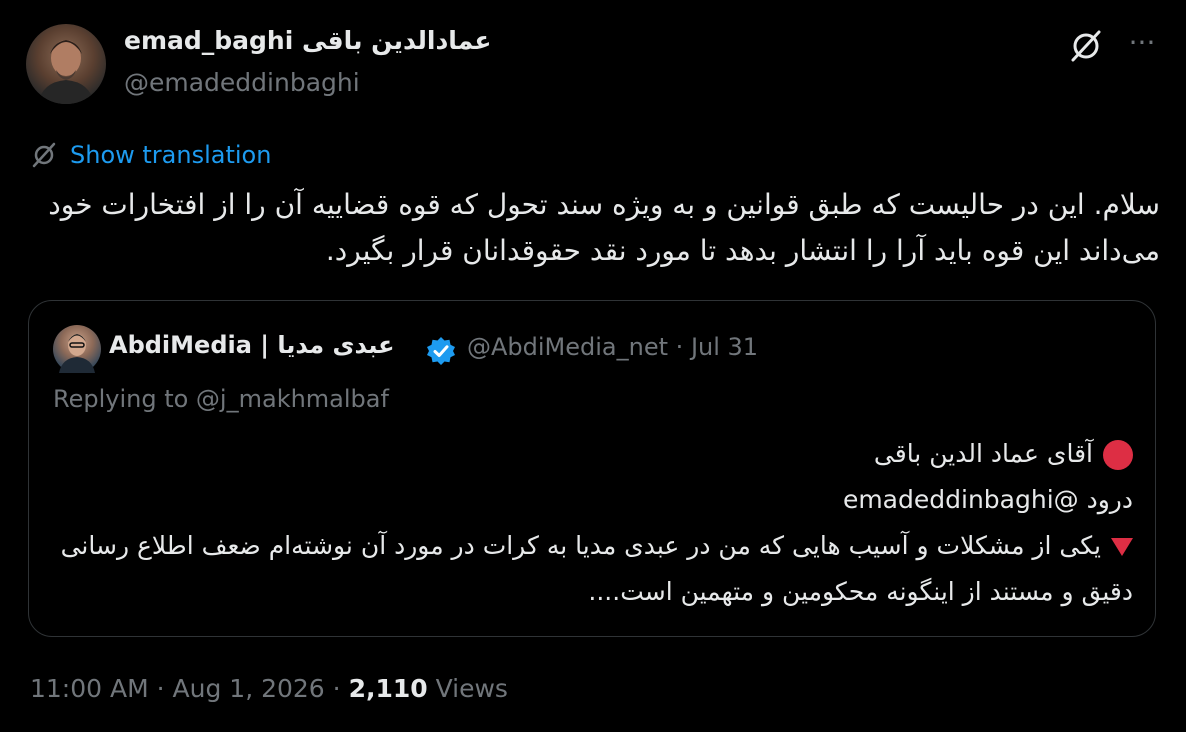  Describe the element at coordinates (724, 347) in the screenshot. I see `quoted-date: Jul 31` at that location.